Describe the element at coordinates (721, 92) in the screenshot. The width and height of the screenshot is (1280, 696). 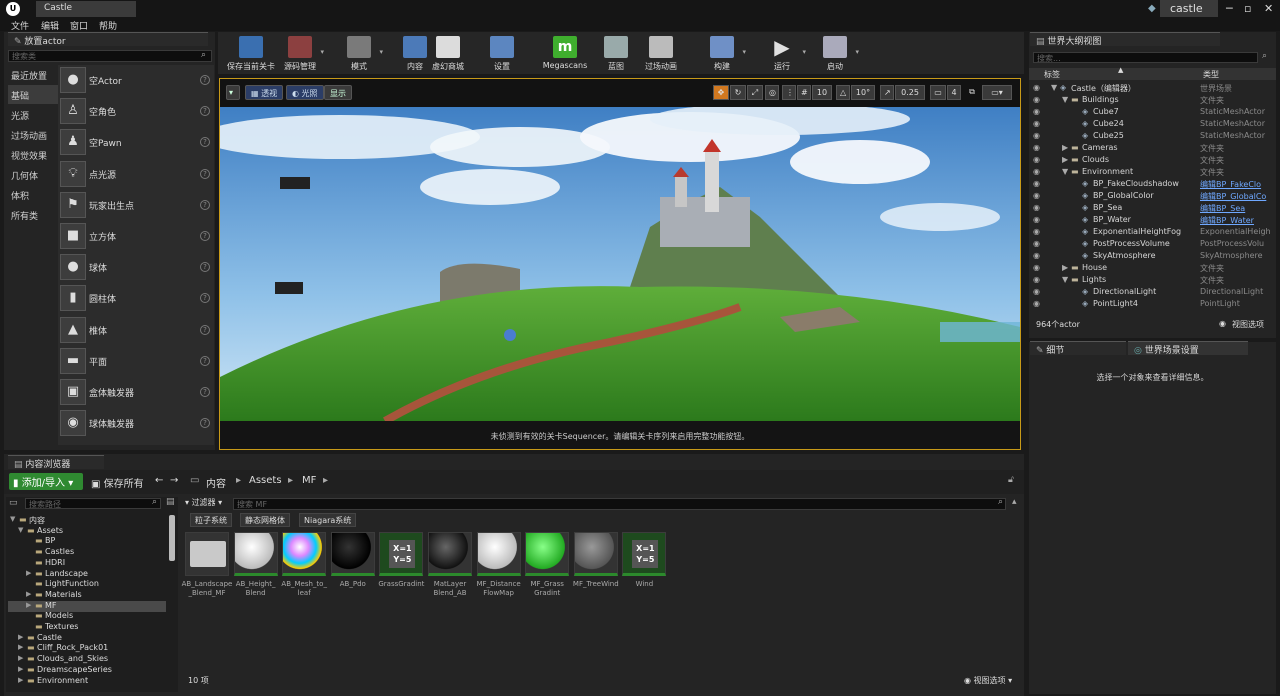
I see `translate-tool-icon: ✥` at that location.